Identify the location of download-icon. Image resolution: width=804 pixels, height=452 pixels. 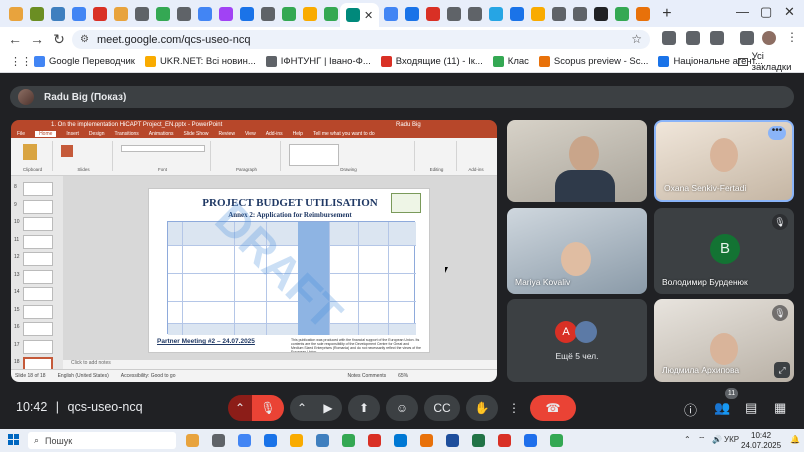
(747, 38).